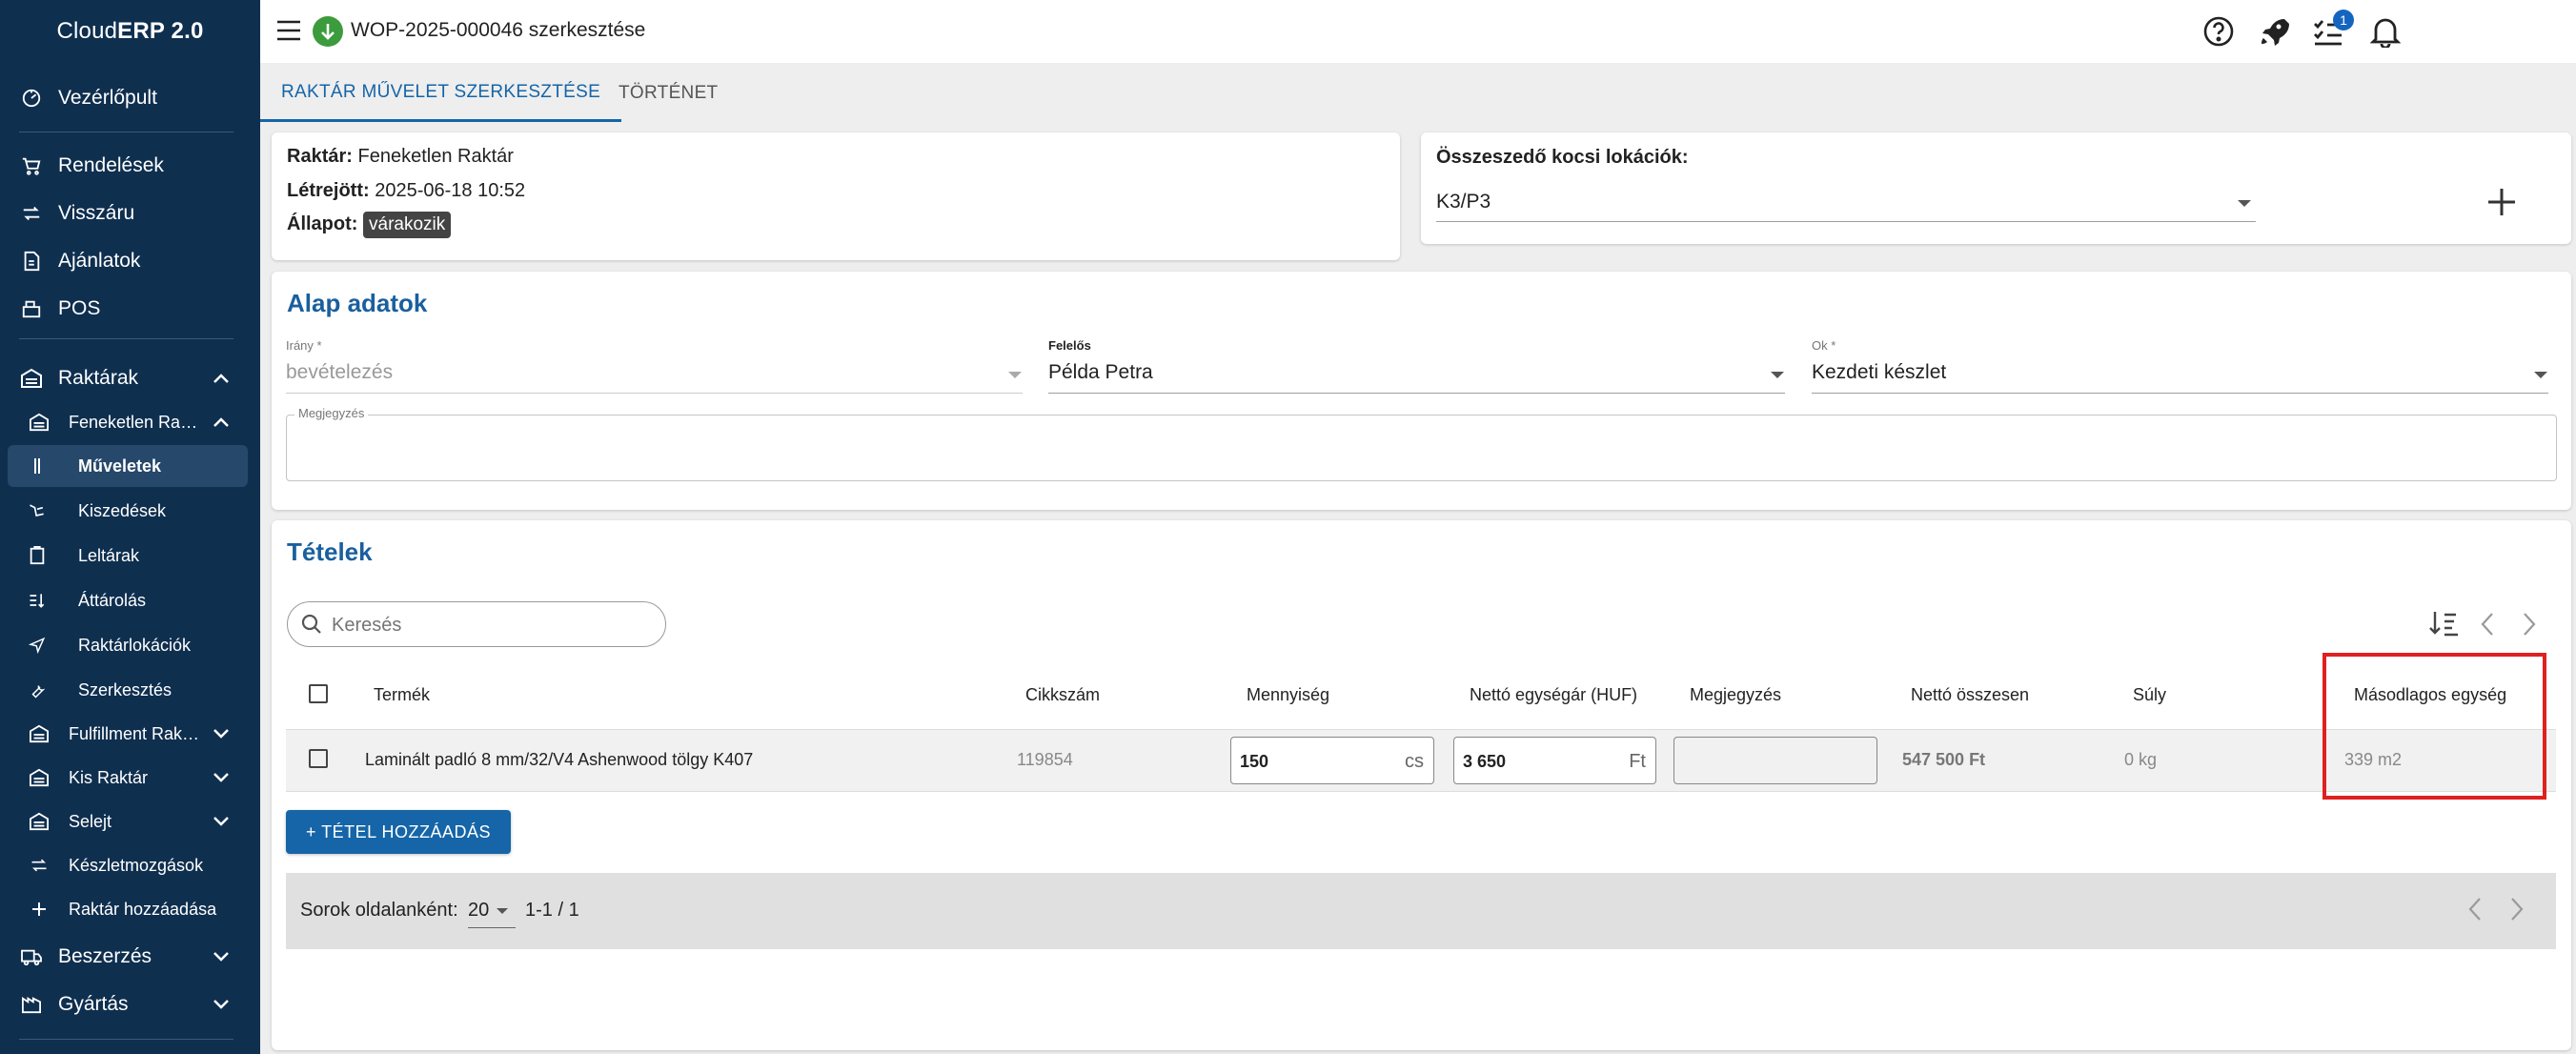 Image resolution: width=2576 pixels, height=1054 pixels. I want to click on cart-location-underline, so click(1846, 222).